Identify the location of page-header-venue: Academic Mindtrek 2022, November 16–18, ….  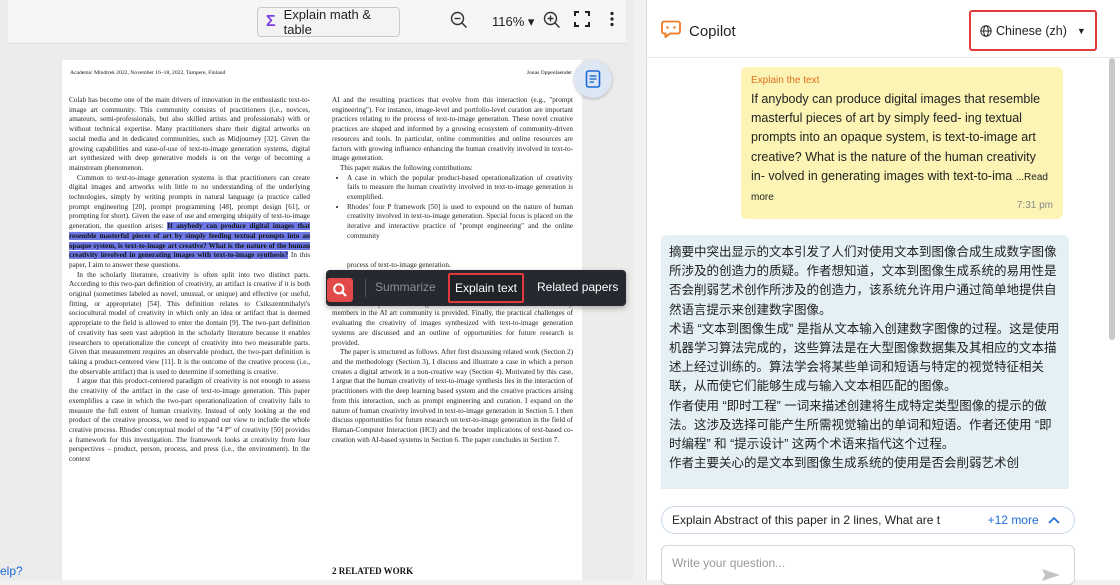
(148, 73).